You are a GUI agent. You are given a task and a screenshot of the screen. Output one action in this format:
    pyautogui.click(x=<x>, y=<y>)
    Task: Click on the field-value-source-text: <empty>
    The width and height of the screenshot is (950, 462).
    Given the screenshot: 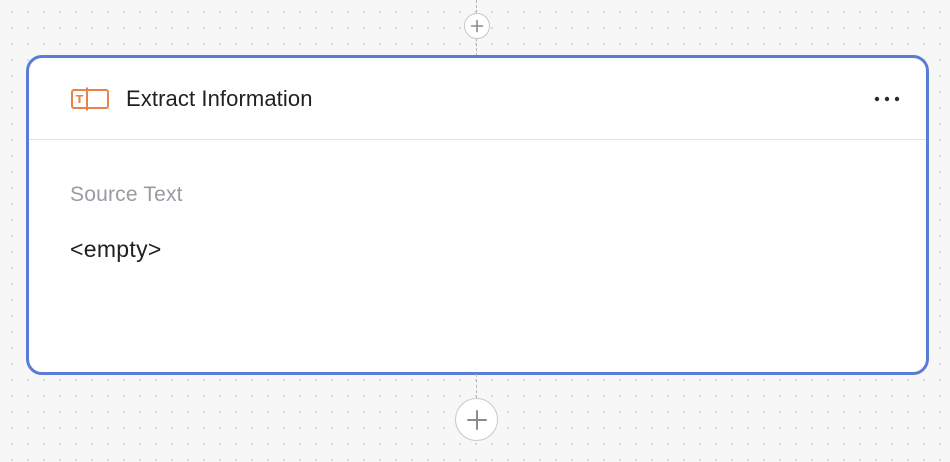 What is the action you would take?
    pyautogui.click(x=116, y=249)
    